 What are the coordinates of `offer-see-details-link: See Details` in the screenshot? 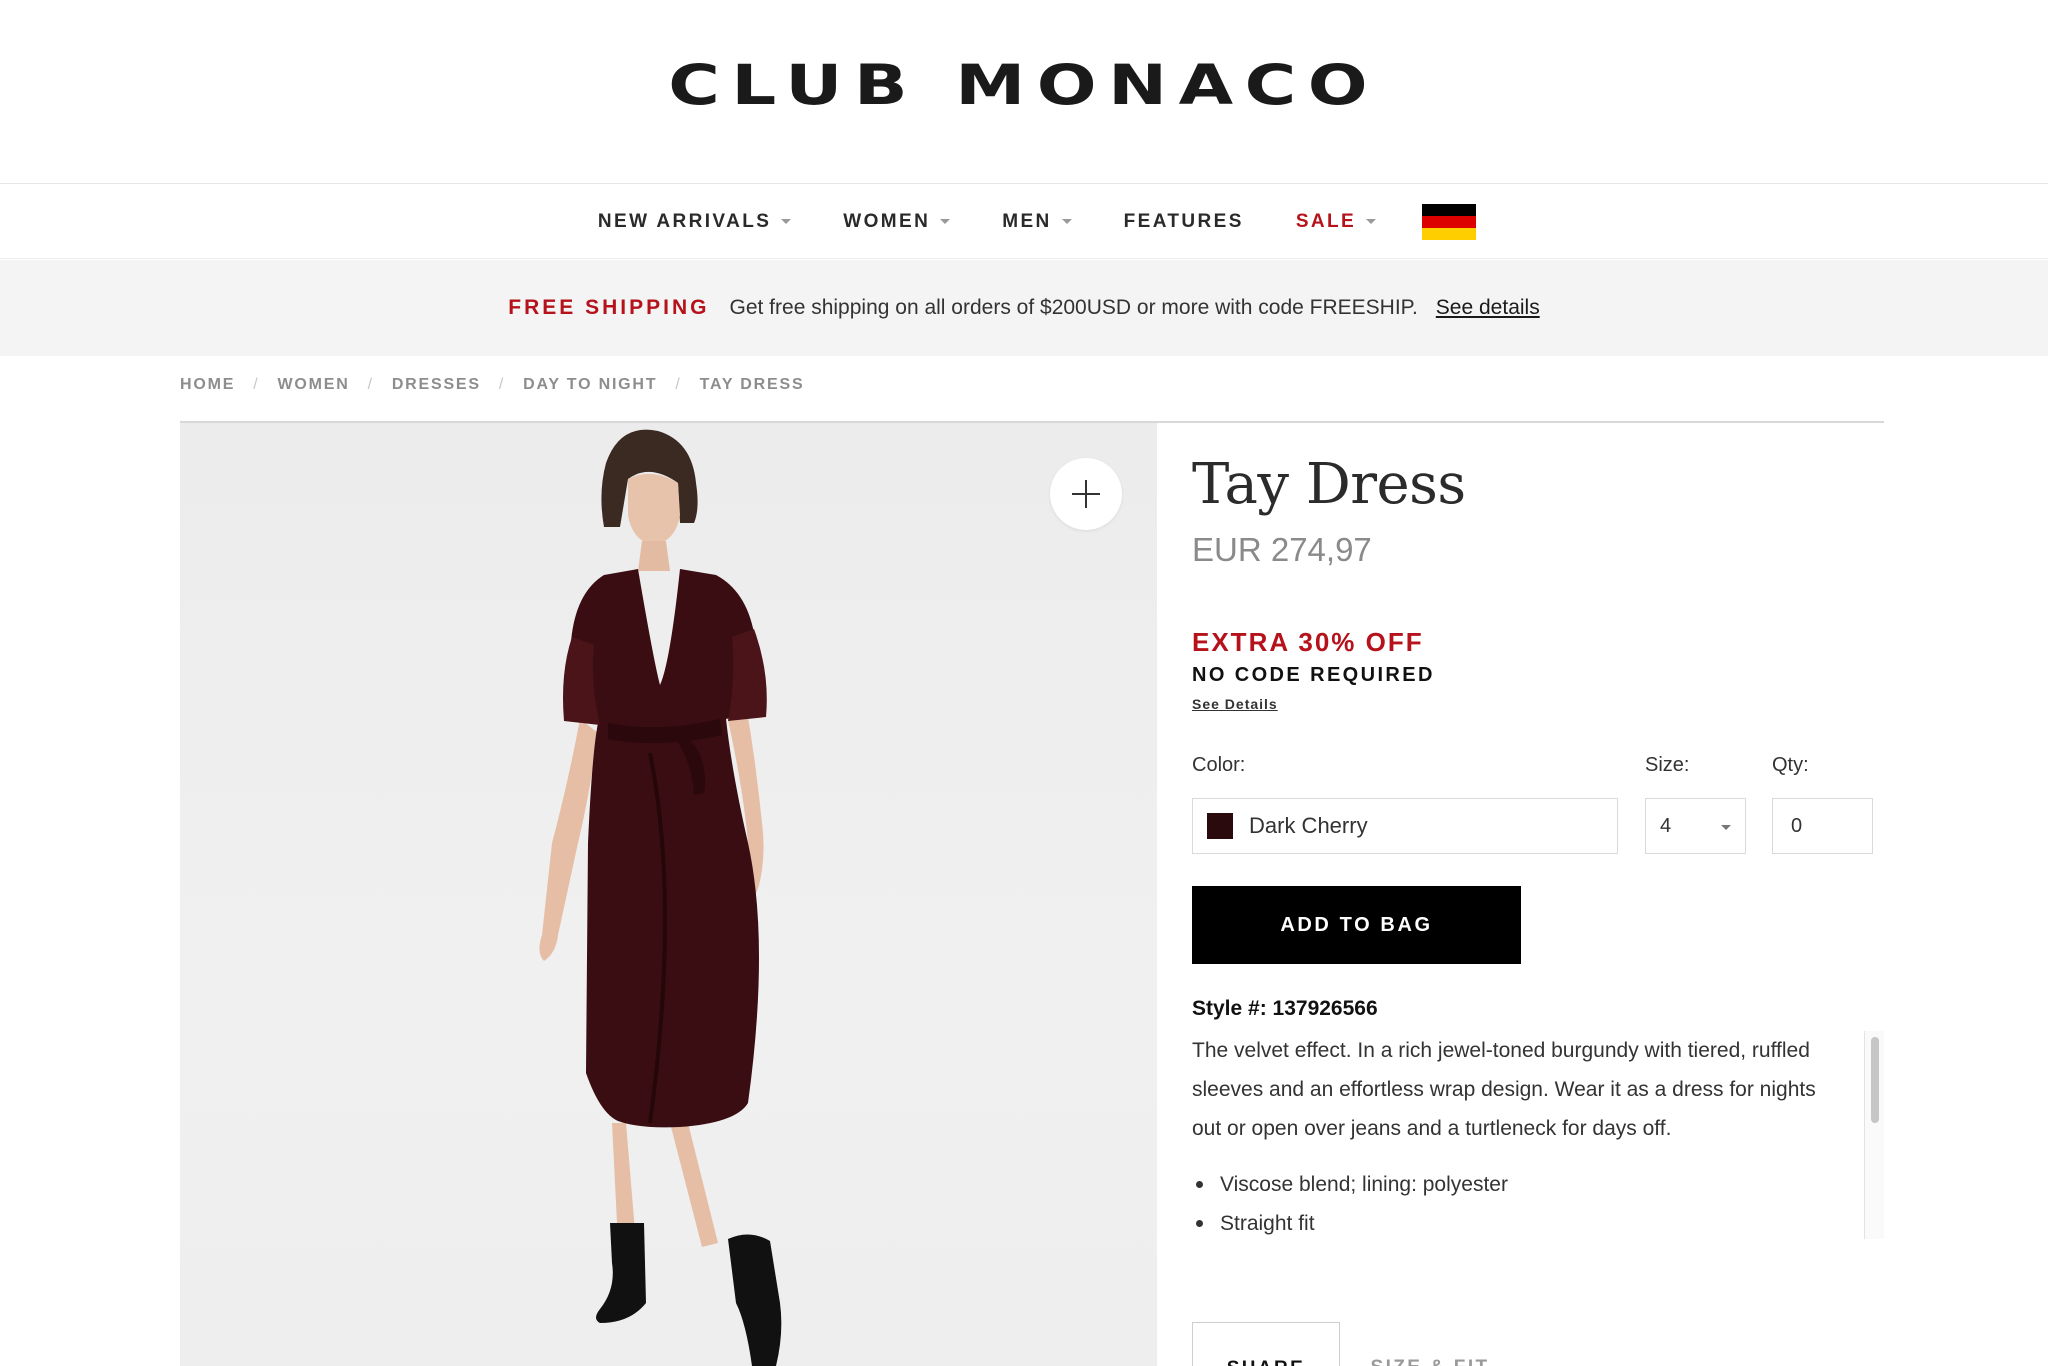 It's located at (1235, 704).